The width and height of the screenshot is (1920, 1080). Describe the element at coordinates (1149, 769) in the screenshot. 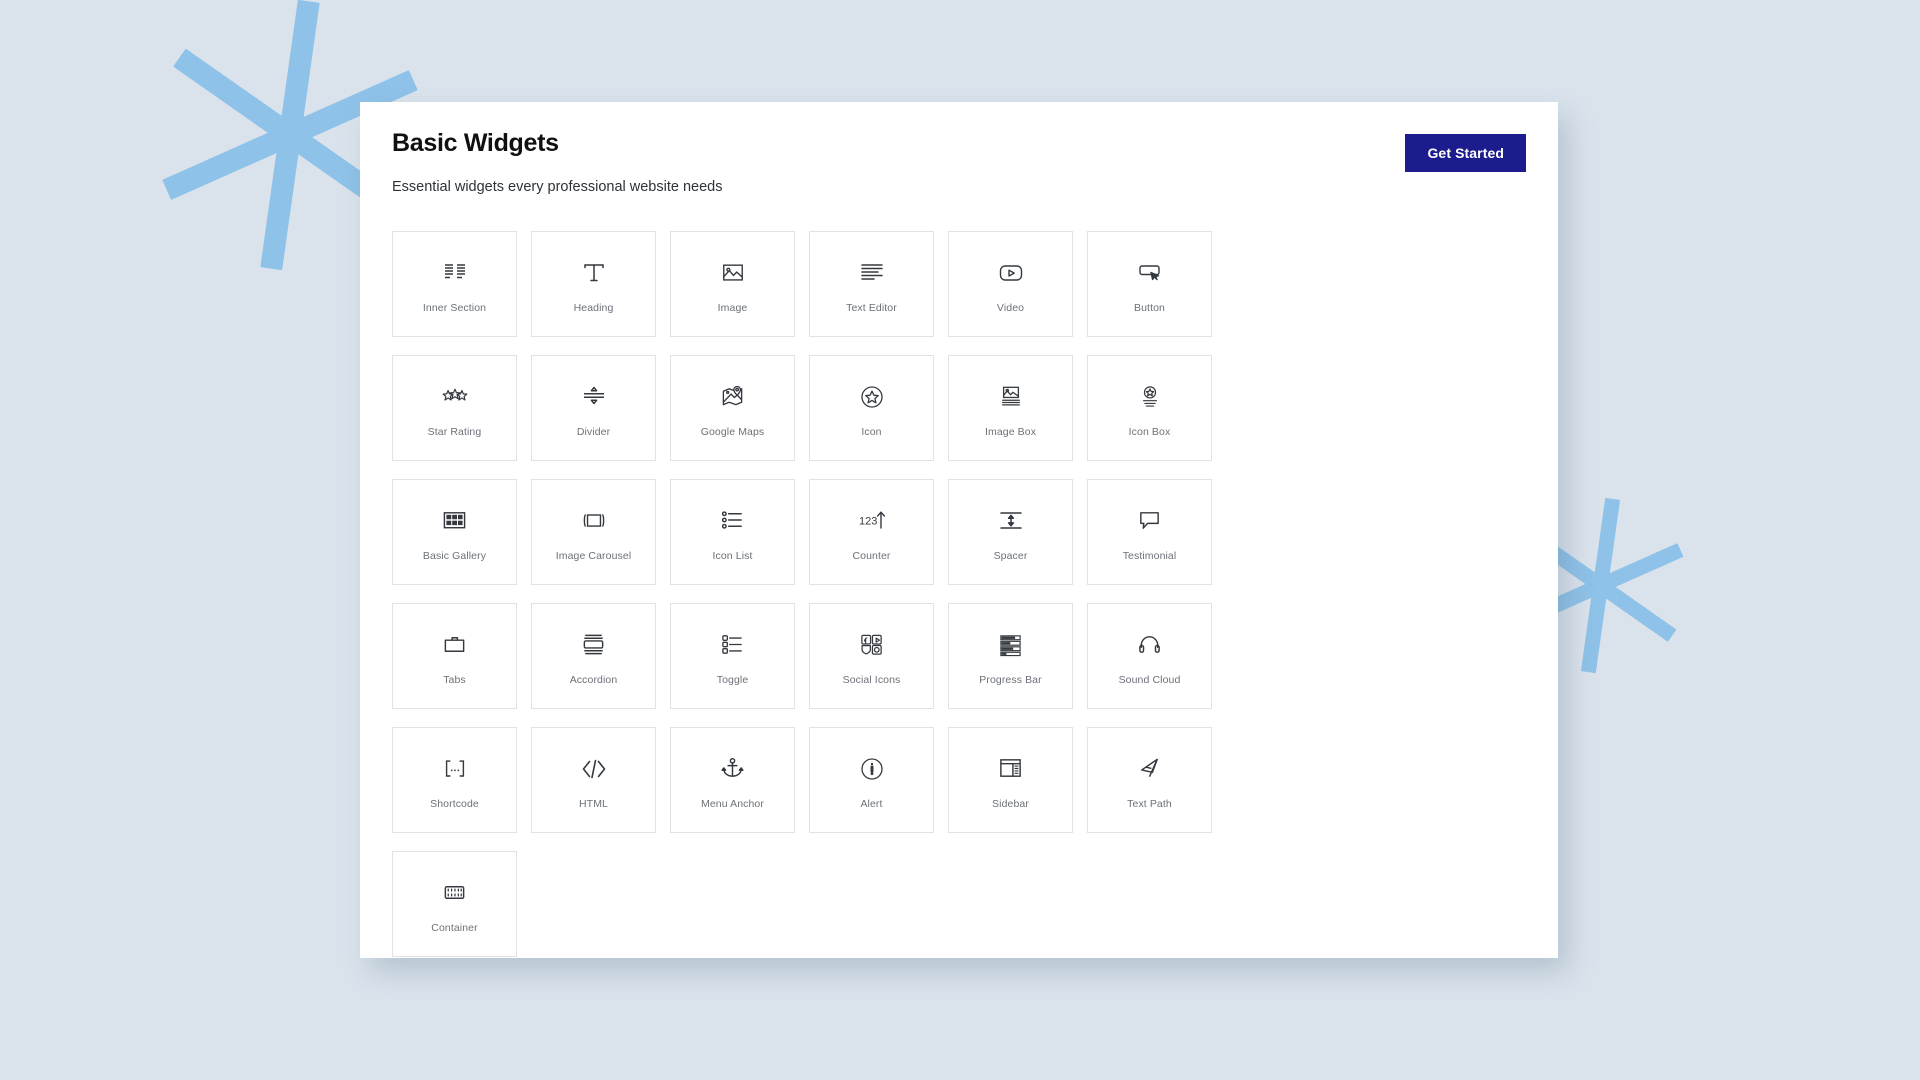

I see `text-path-icon` at that location.